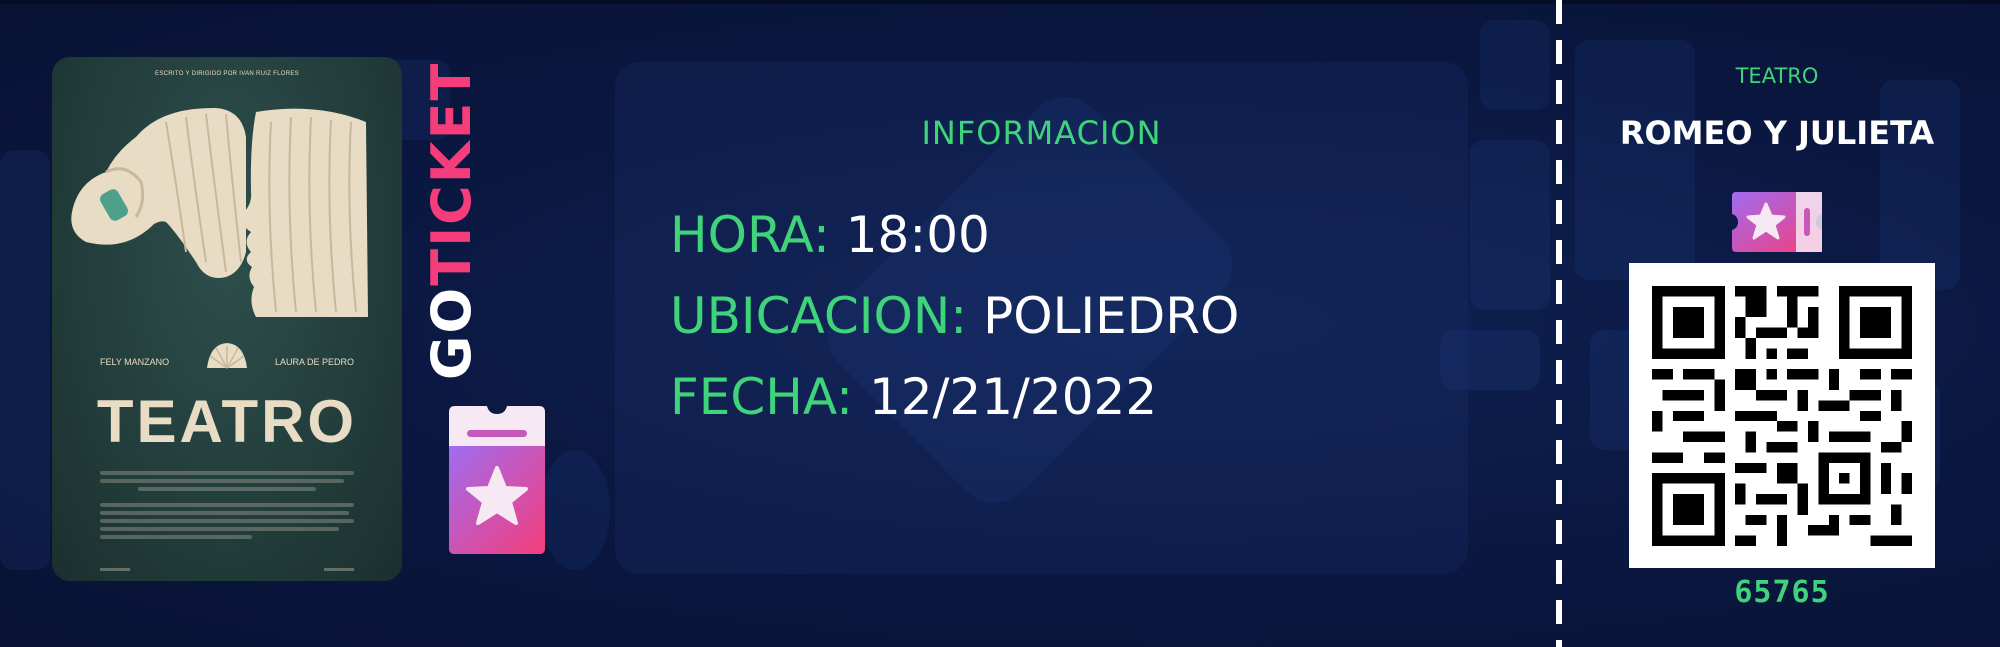 Image resolution: width=2000 pixels, height=647 pixels. I want to click on info-row-ubicacion: UBICACION: POLIEDRO, so click(954, 316).